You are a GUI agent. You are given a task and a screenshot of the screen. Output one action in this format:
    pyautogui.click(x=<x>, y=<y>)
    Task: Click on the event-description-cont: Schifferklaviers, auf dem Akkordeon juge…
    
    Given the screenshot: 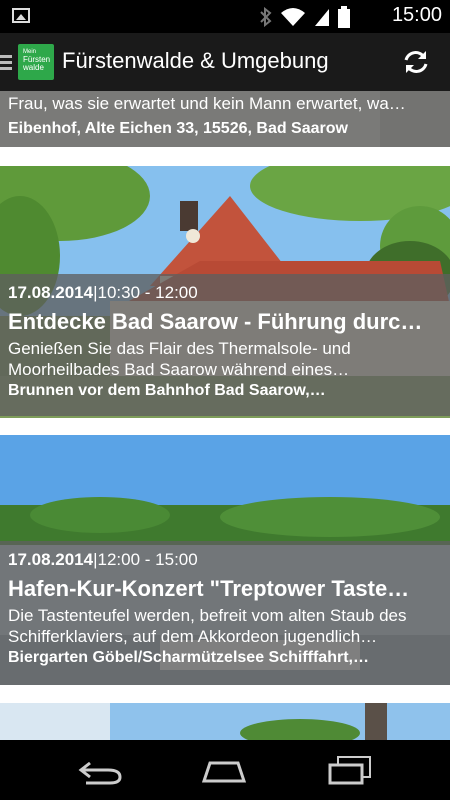 What is the action you would take?
    pyautogui.click(x=193, y=636)
    